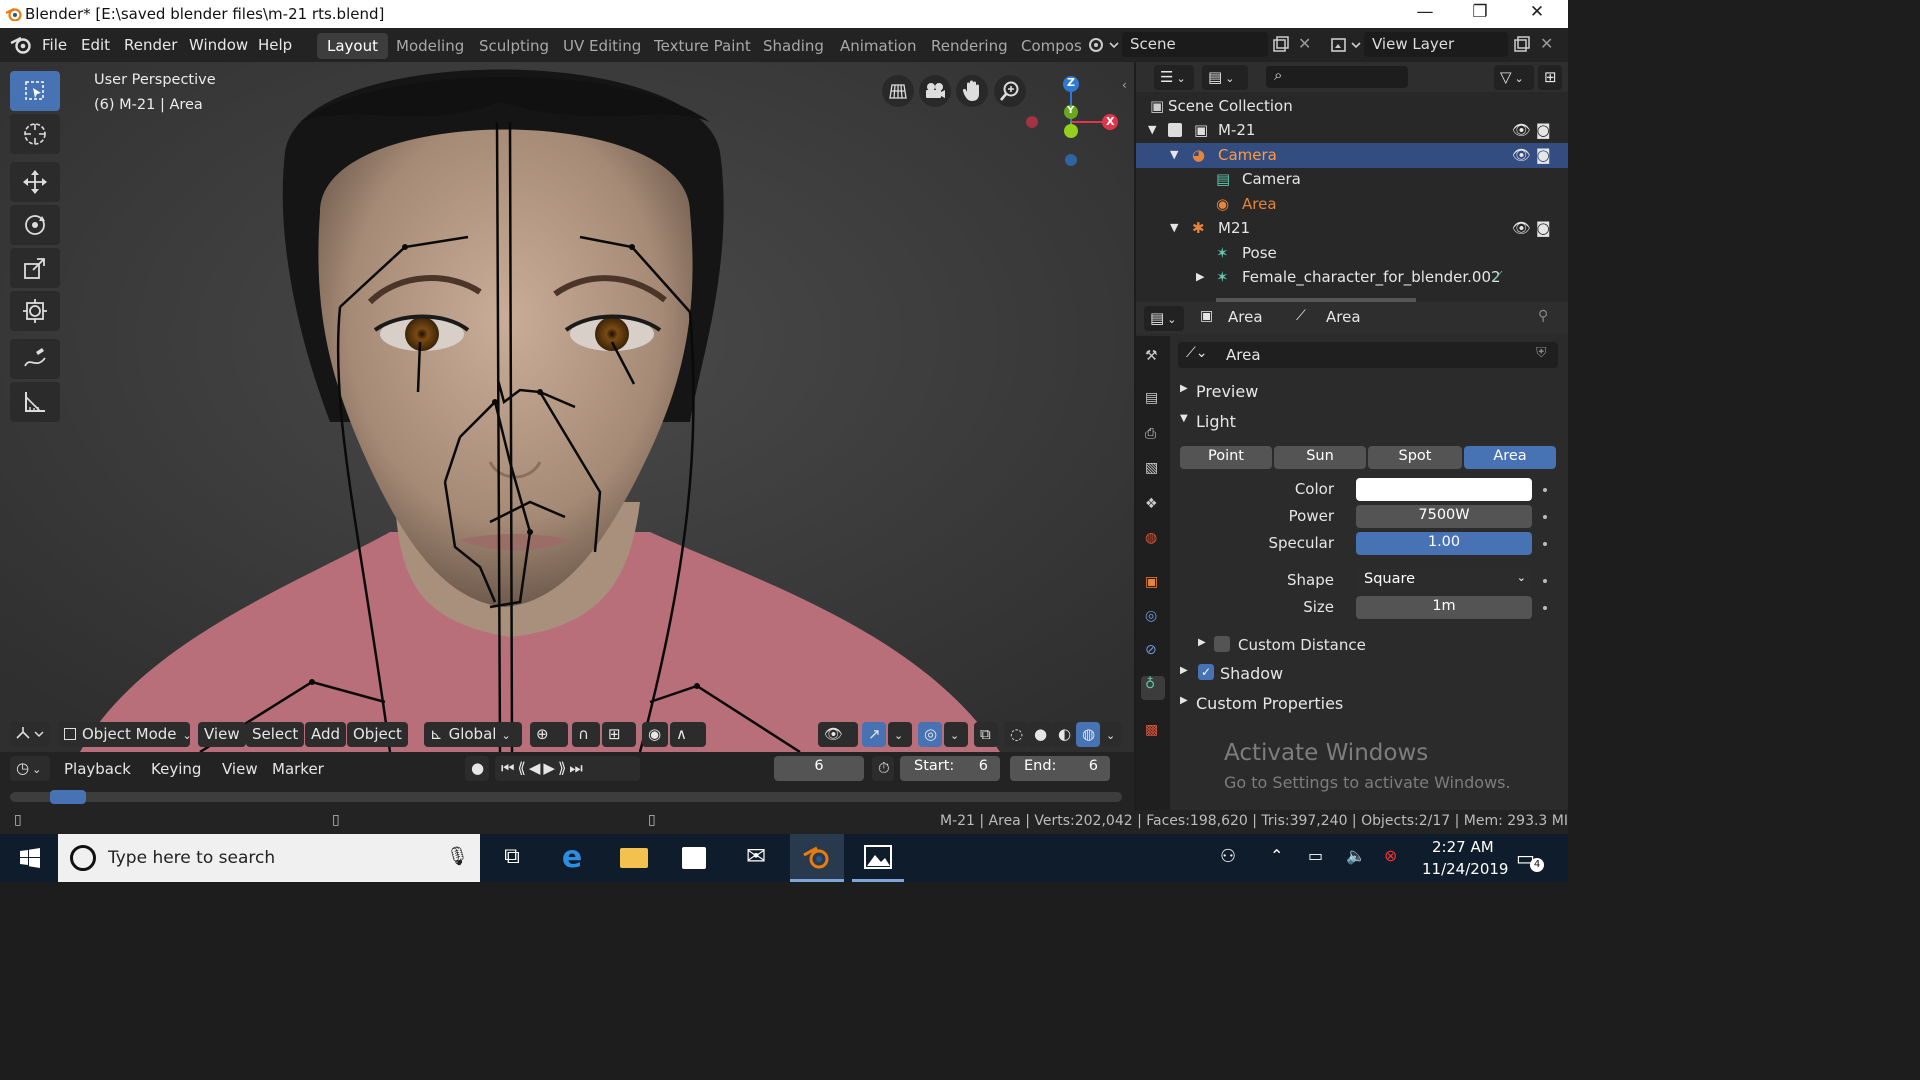 This screenshot has height=1080, width=1920. Describe the element at coordinates (1352, 277) in the screenshot. I see `outliner-row-armature-data: ▶ ✶ Female_character_for_blender.002 ⟋` at that location.